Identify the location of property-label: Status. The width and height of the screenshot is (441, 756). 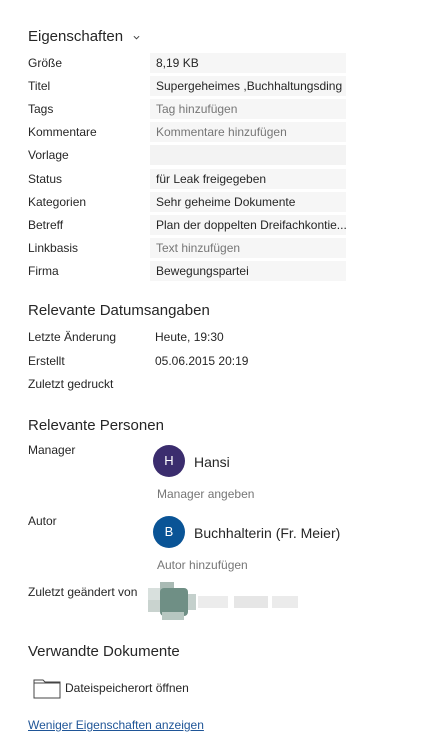
(45, 179).